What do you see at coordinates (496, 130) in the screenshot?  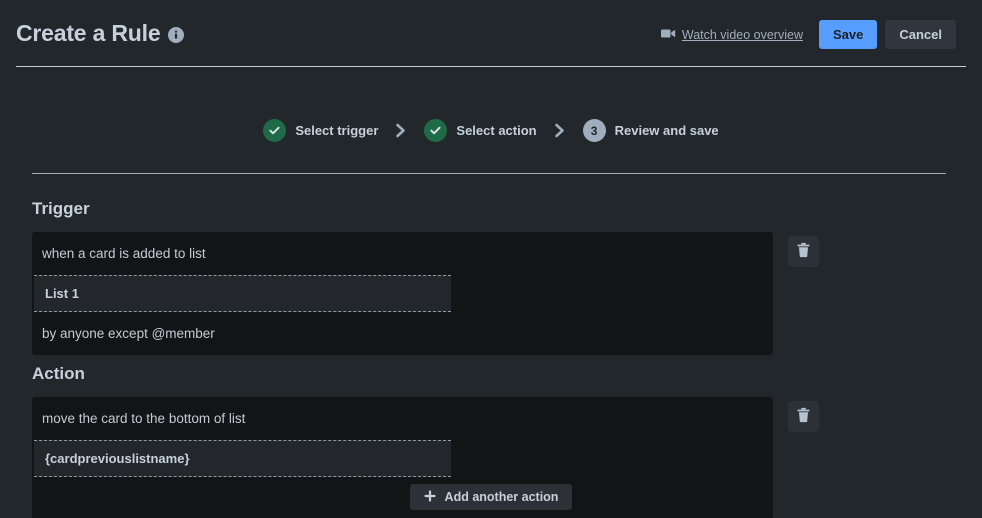 I see `stepper-label-select-action: Select action` at bounding box center [496, 130].